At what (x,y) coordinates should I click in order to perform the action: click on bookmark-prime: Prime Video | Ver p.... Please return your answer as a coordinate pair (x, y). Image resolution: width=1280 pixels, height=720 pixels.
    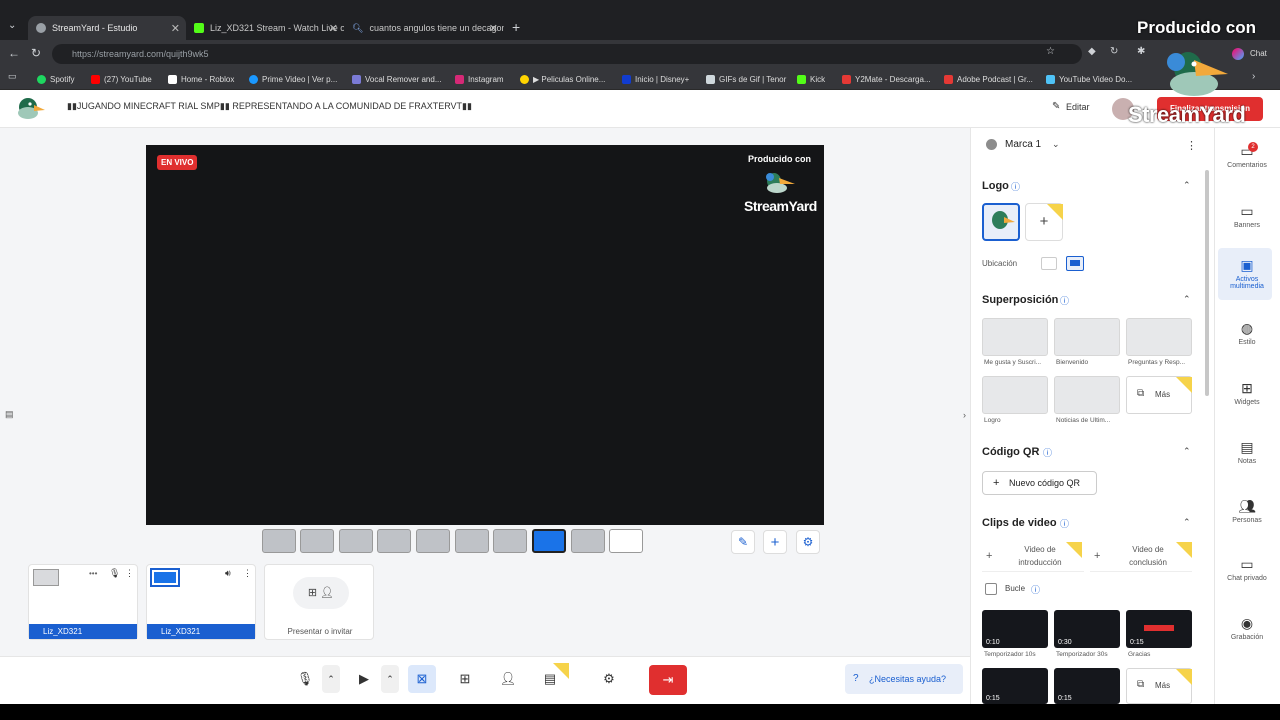
    Looking at the image, I should click on (293, 79).